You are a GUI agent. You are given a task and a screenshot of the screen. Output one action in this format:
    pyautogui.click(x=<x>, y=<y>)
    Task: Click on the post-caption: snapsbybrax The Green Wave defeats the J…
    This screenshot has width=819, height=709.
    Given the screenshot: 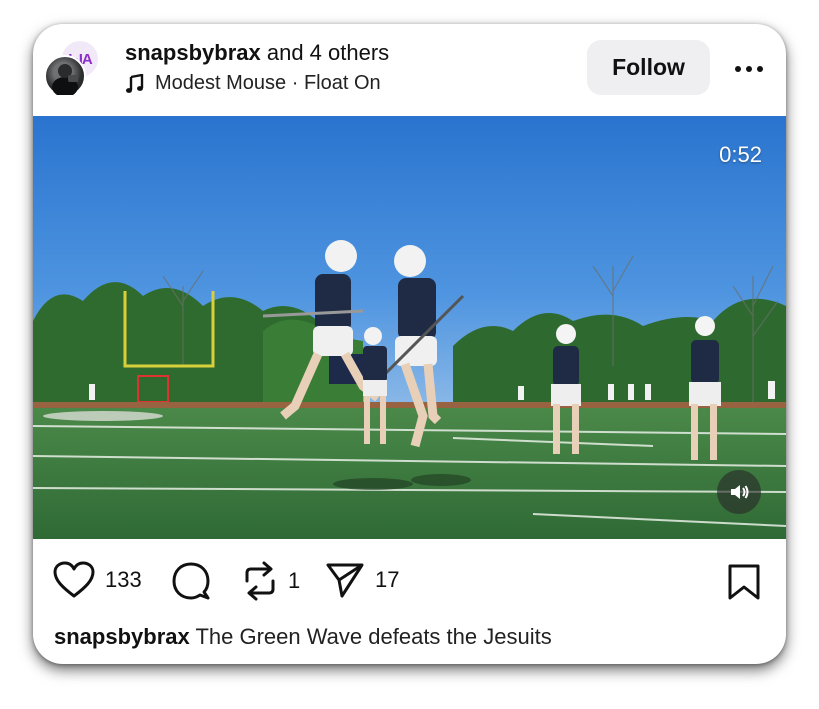 What is the action you would take?
    pyautogui.click(x=303, y=637)
    